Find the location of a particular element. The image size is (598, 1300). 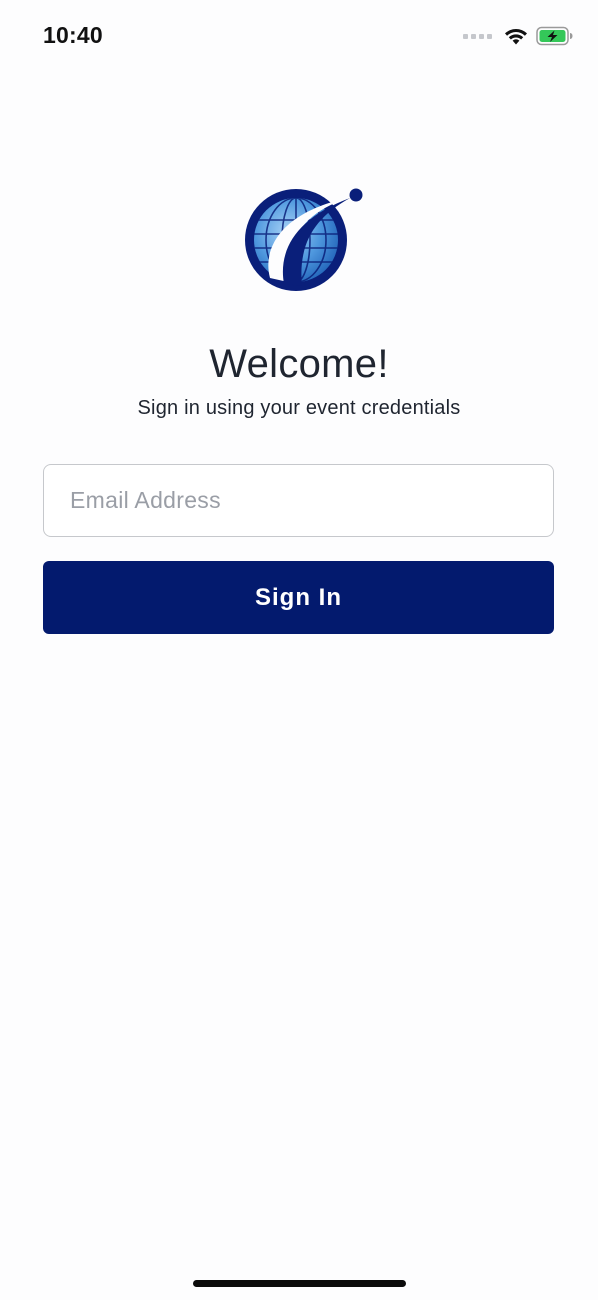

home-indicator is located at coordinates (299, 1283).